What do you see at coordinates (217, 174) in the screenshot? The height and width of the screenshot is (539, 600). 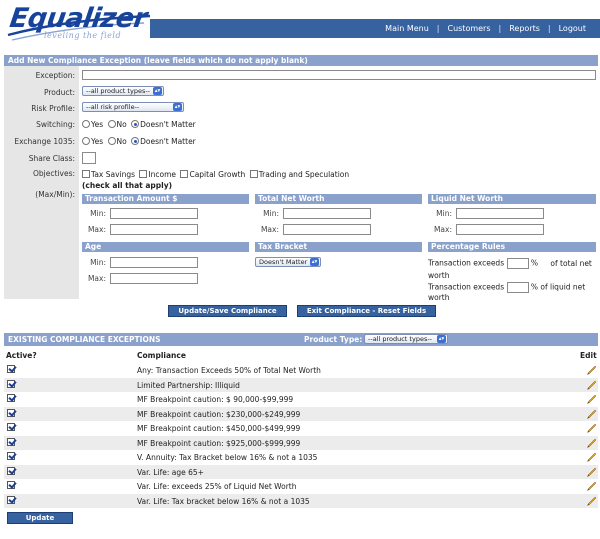 I see `objective-capital-growth-label: Capital Growth` at bounding box center [217, 174].